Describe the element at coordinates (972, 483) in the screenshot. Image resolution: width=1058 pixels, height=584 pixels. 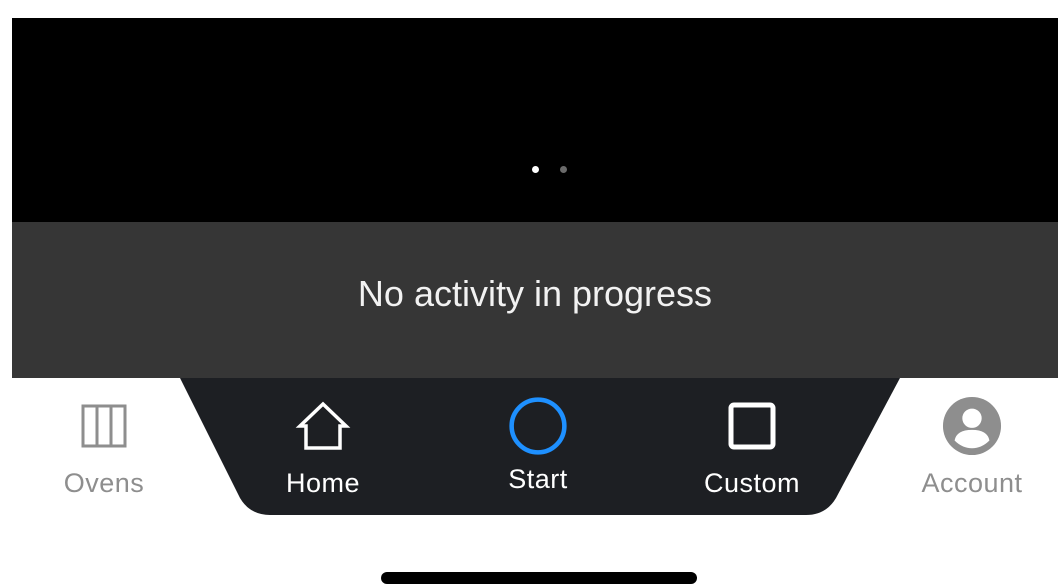
I see `tab-account-label: Account` at that location.